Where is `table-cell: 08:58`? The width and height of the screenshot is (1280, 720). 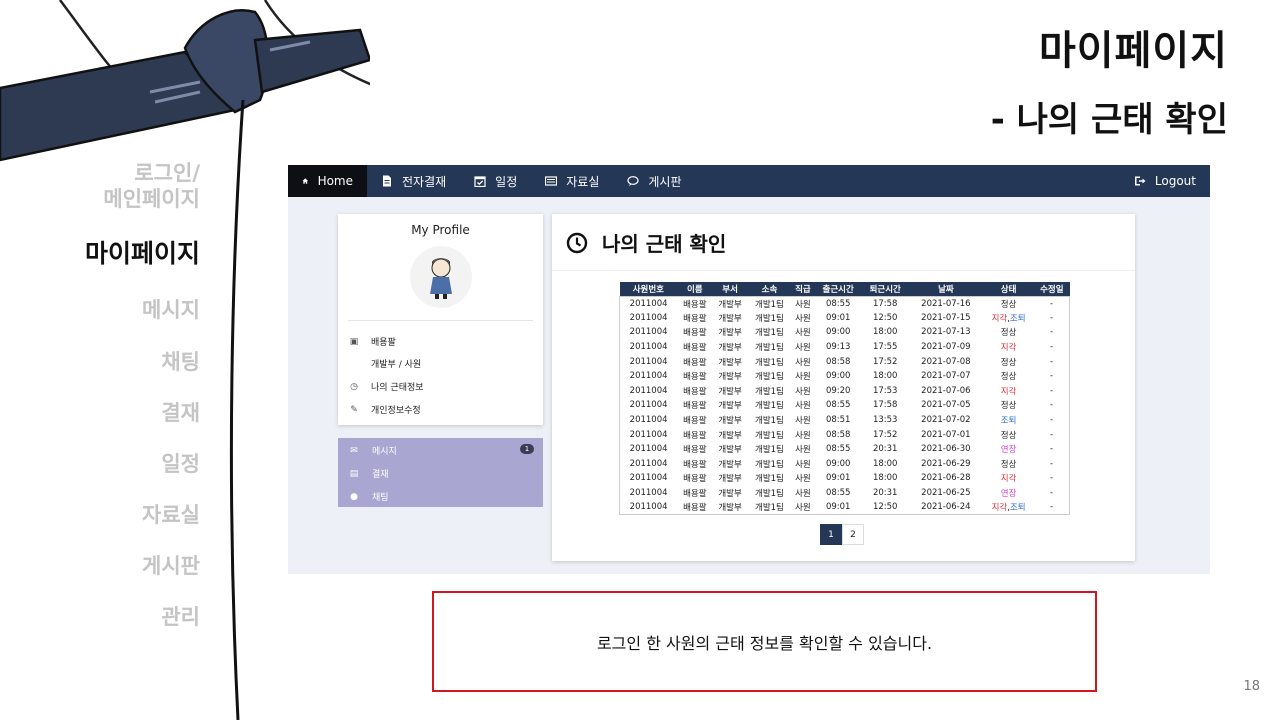 table-cell: 08:58 is located at coordinates (838, 361).